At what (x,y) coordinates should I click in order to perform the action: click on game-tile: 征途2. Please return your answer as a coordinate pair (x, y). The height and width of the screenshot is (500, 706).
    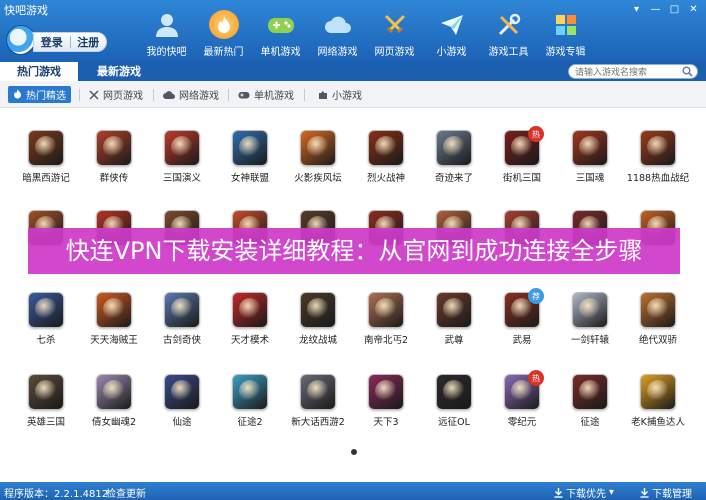
    Looking at the image, I should click on (250, 401).